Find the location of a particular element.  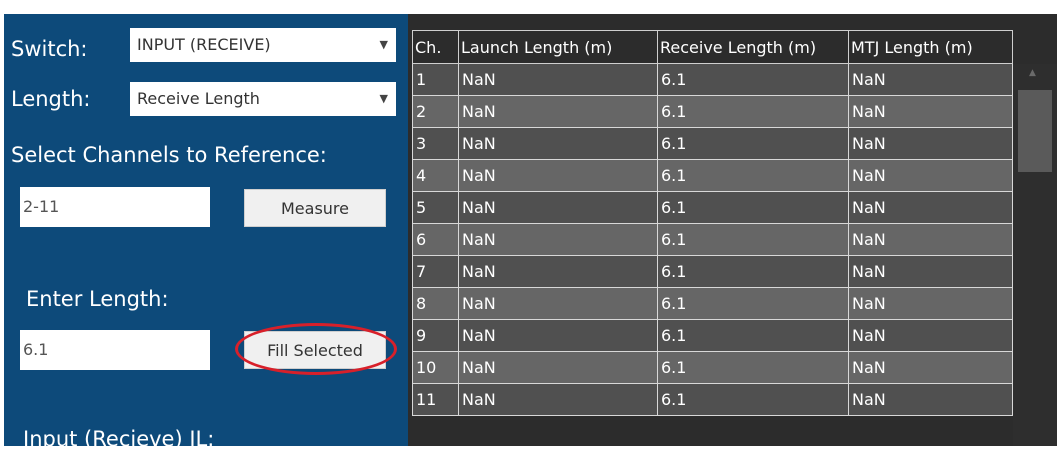

table-row: 10 NaN 6.1 NaN is located at coordinates (712, 367).